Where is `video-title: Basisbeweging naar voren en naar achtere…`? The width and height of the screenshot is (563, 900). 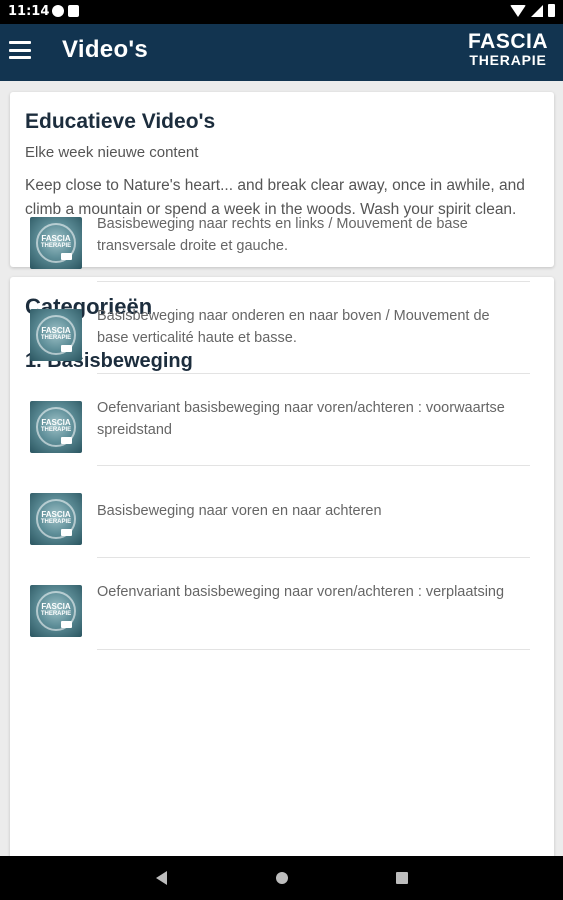
video-title: Basisbeweging naar voren en naar achtere… is located at coordinates (239, 511).